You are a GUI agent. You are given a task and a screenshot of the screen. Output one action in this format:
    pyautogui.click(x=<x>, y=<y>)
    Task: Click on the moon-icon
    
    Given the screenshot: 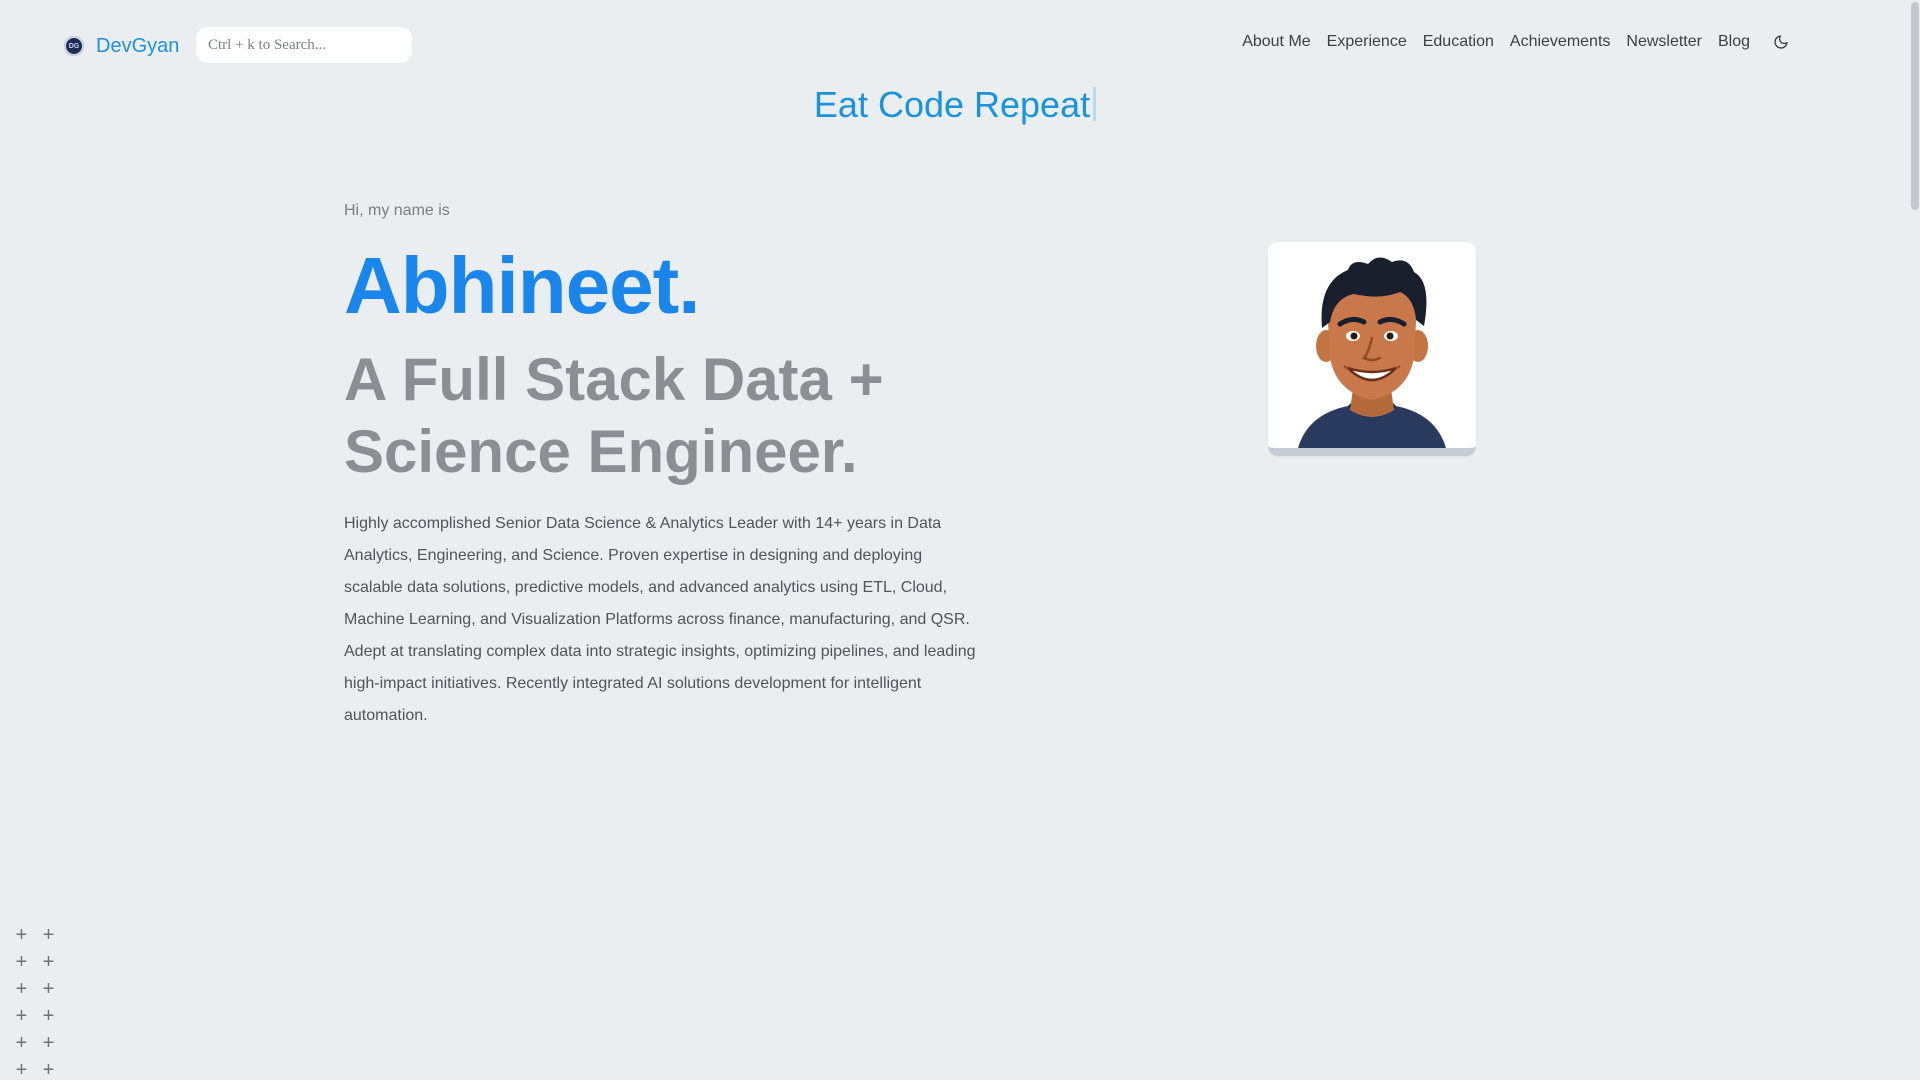 What is the action you would take?
    pyautogui.click(x=1781, y=42)
    